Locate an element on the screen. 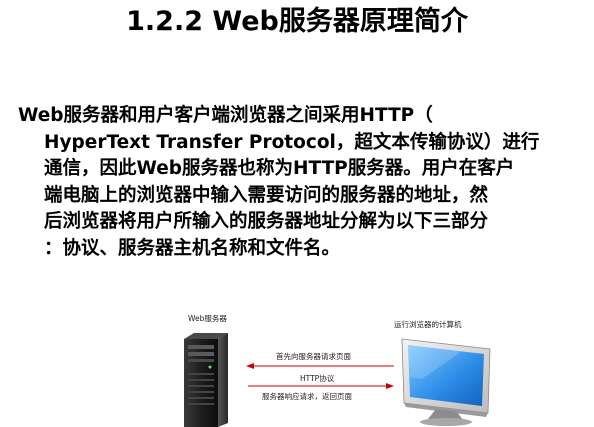 Image resolution: width=594 pixels, height=427 pixels. paragraph-line: ：协议、服务器主机名称和文件名。 is located at coordinates (192, 248).